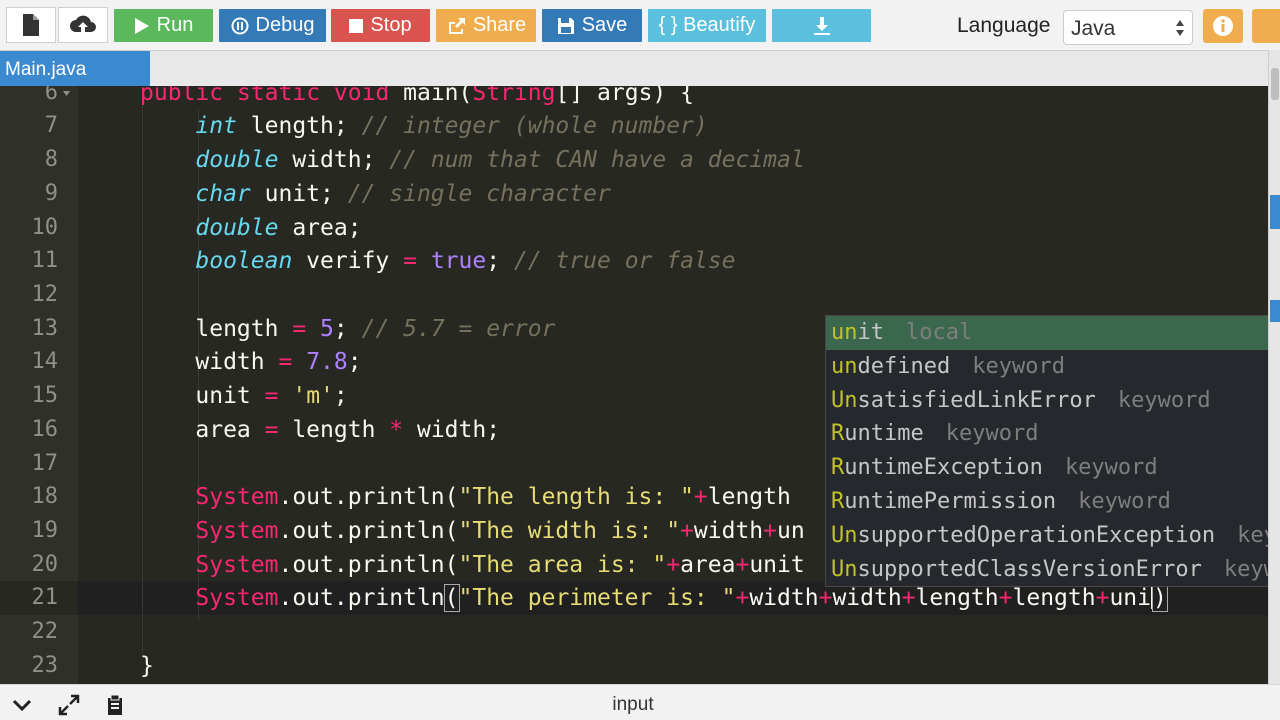 The image size is (1280, 720). Describe the element at coordinates (950, 501) in the screenshot. I see `item-text: untimePermission` at that location.